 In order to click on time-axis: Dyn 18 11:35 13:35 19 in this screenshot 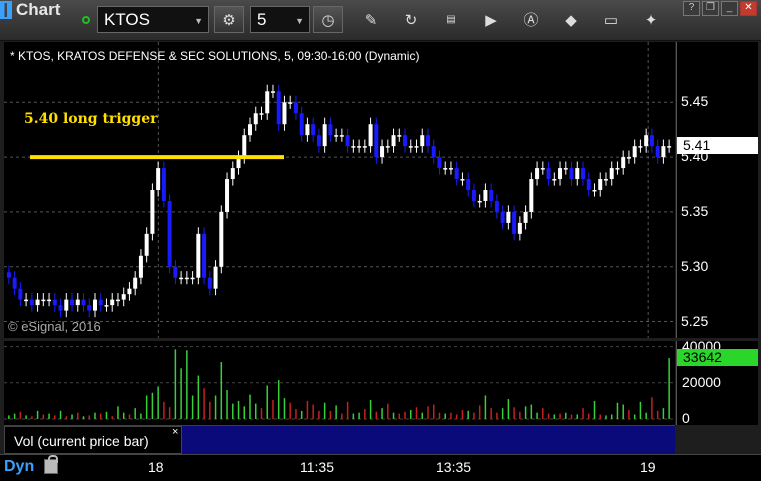, I will do `click(380, 467)`.